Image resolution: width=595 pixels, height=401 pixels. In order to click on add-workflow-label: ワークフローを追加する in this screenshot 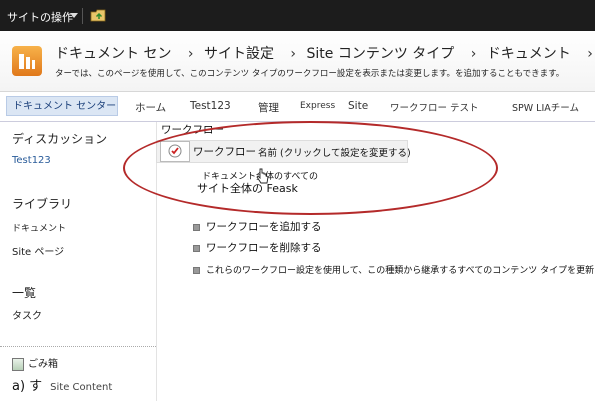, I will do `click(264, 227)`.